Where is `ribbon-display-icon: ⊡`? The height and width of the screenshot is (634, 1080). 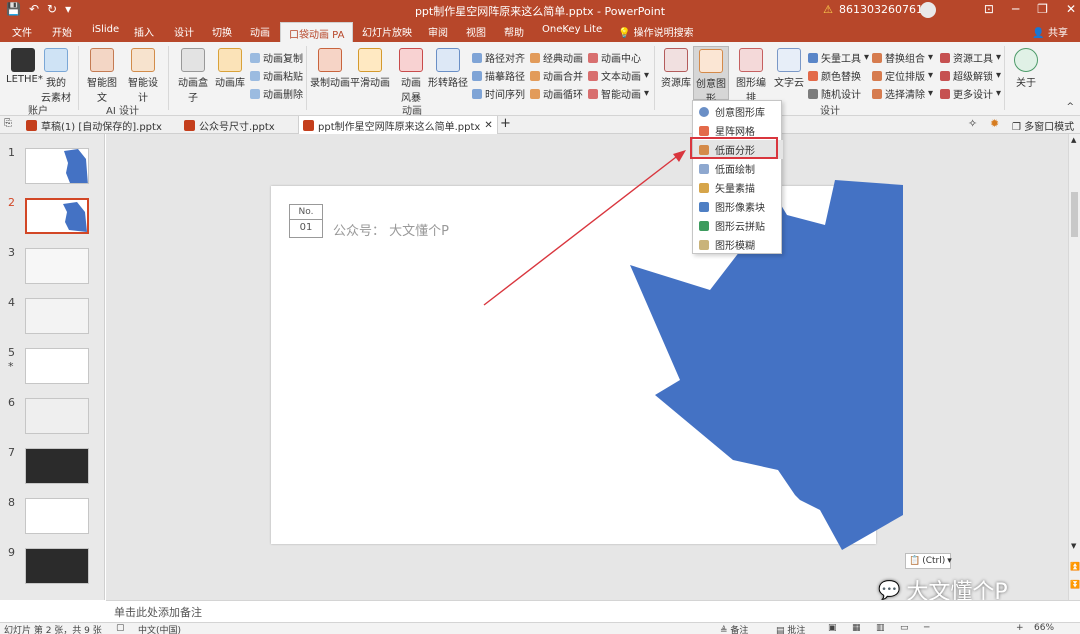 ribbon-display-icon: ⊡ is located at coordinates (989, 9).